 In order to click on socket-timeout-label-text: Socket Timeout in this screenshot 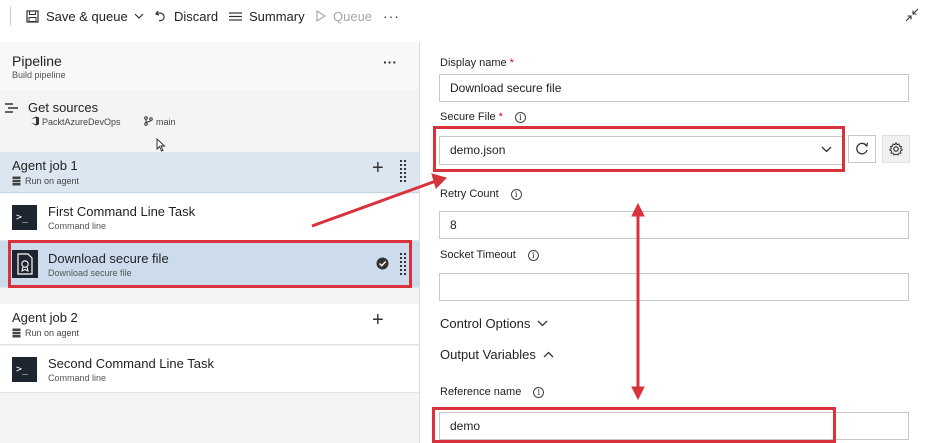, I will do `click(478, 255)`.